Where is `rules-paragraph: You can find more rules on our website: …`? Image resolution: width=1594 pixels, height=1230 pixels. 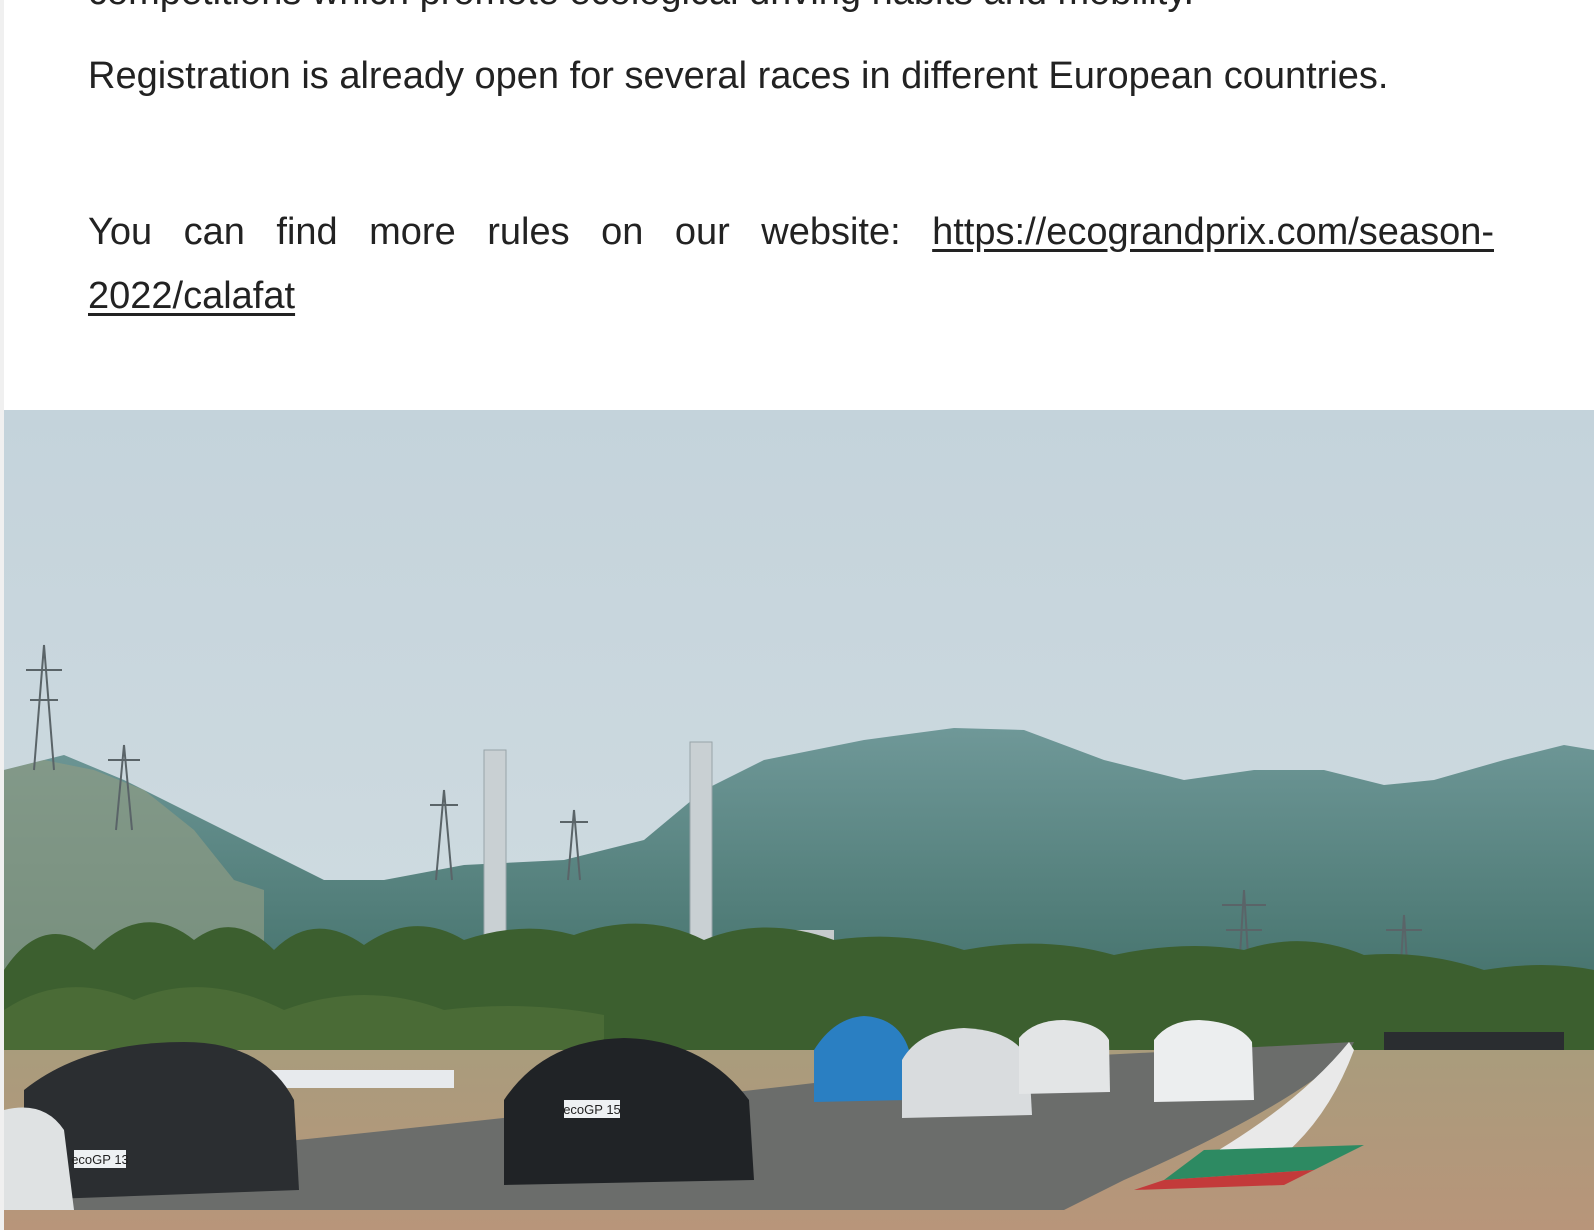
rules-paragraph: You can find more rules on our website: … is located at coordinates (791, 264).